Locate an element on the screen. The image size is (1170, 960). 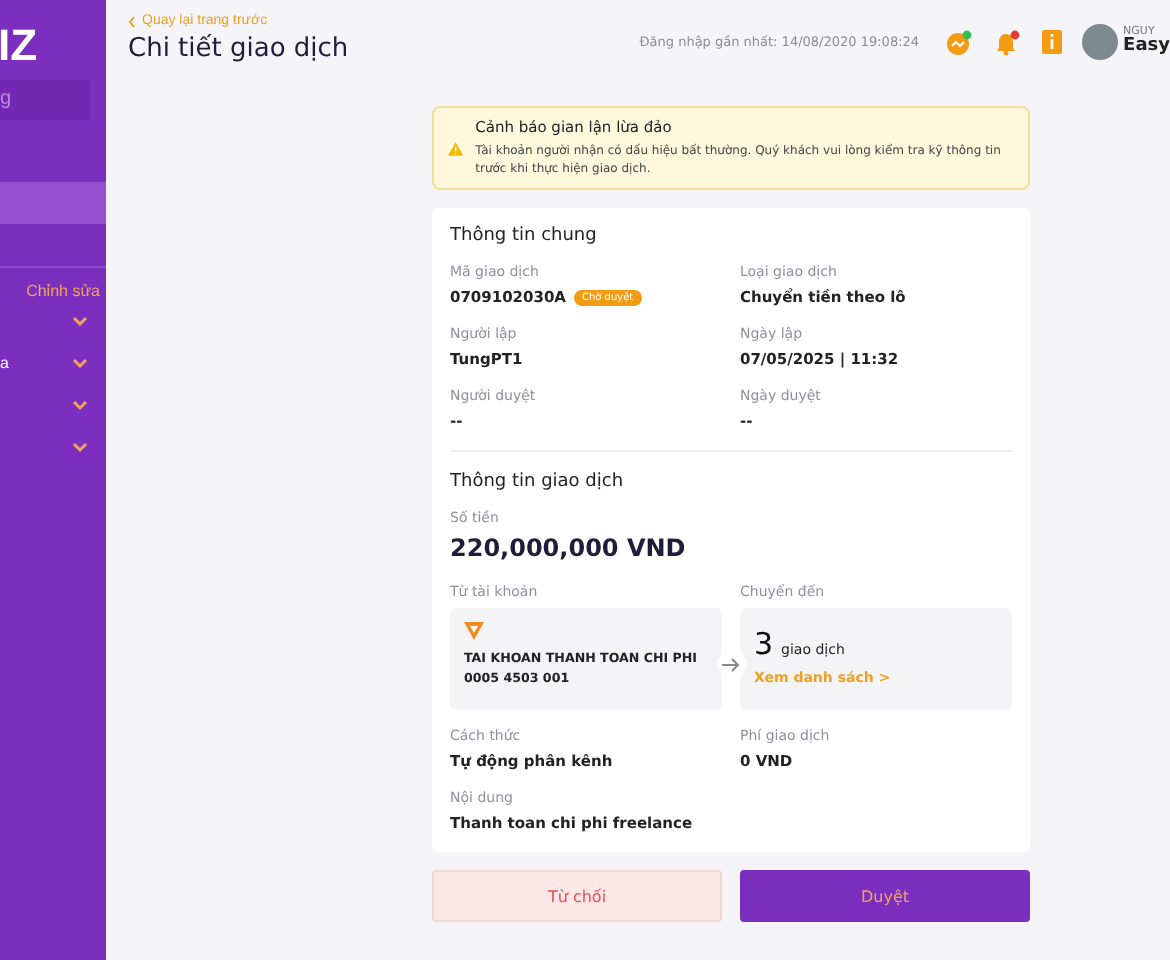
amount-value: 220,000,000 VND is located at coordinates (568, 548).